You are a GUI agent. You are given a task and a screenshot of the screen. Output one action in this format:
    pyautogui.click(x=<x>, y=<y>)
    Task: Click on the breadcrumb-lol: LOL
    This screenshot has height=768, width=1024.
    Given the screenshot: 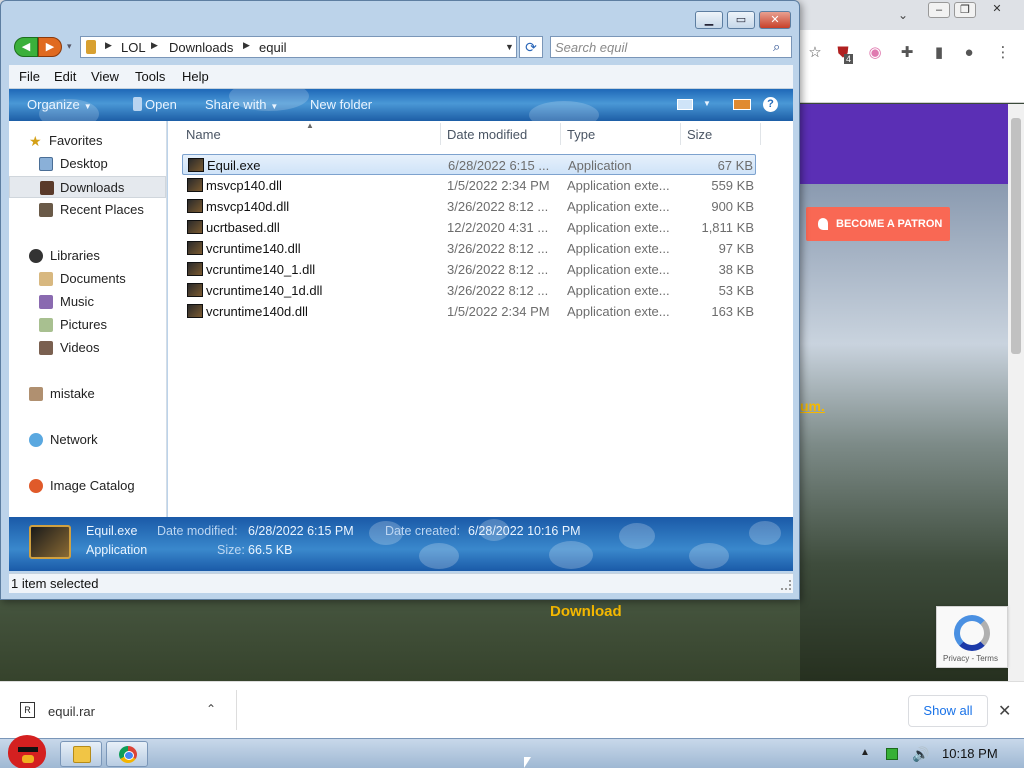 What is the action you would take?
    pyautogui.click(x=133, y=47)
    